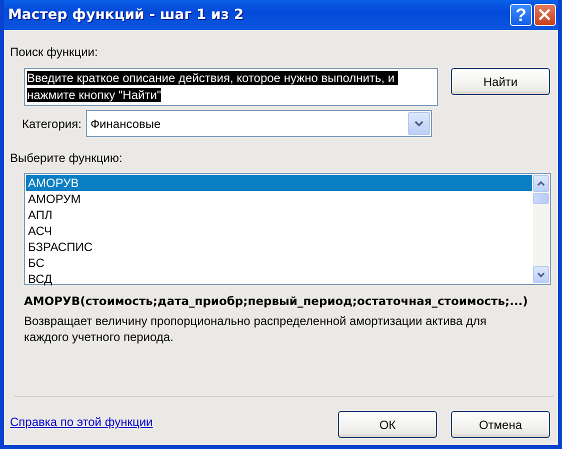 Image resolution: width=562 pixels, height=449 pixels. Describe the element at coordinates (500, 424) in the screenshot. I see `cancel-button: Отмена` at that location.